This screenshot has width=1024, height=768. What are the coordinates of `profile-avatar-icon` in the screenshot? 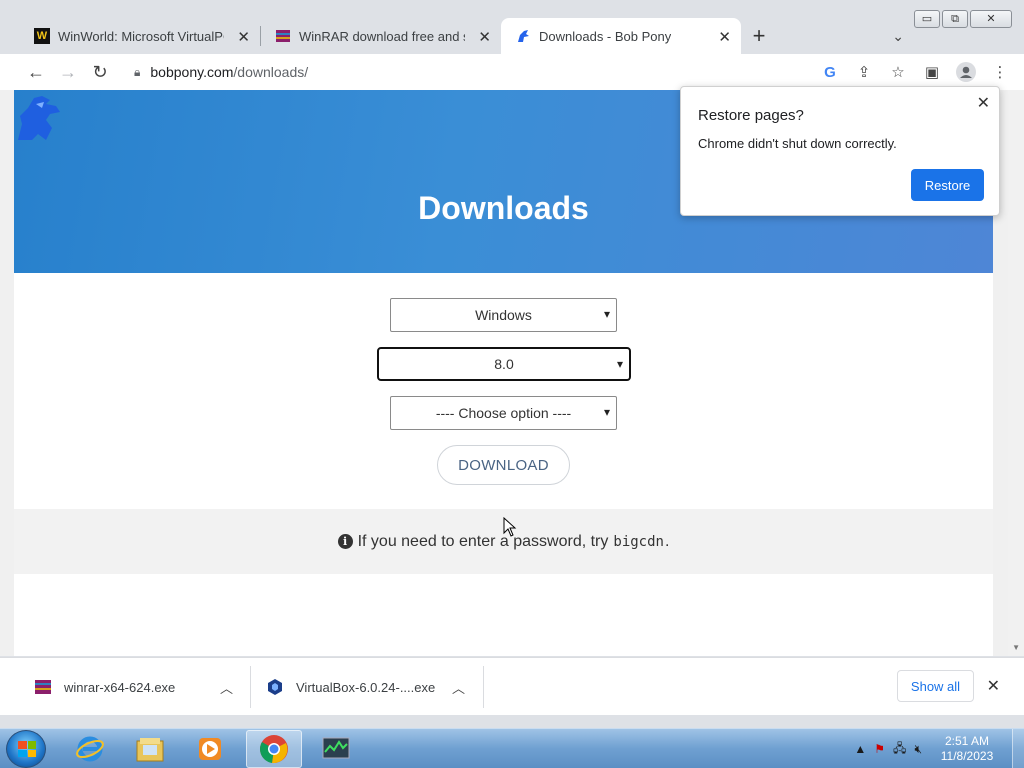 It's located at (966, 72).